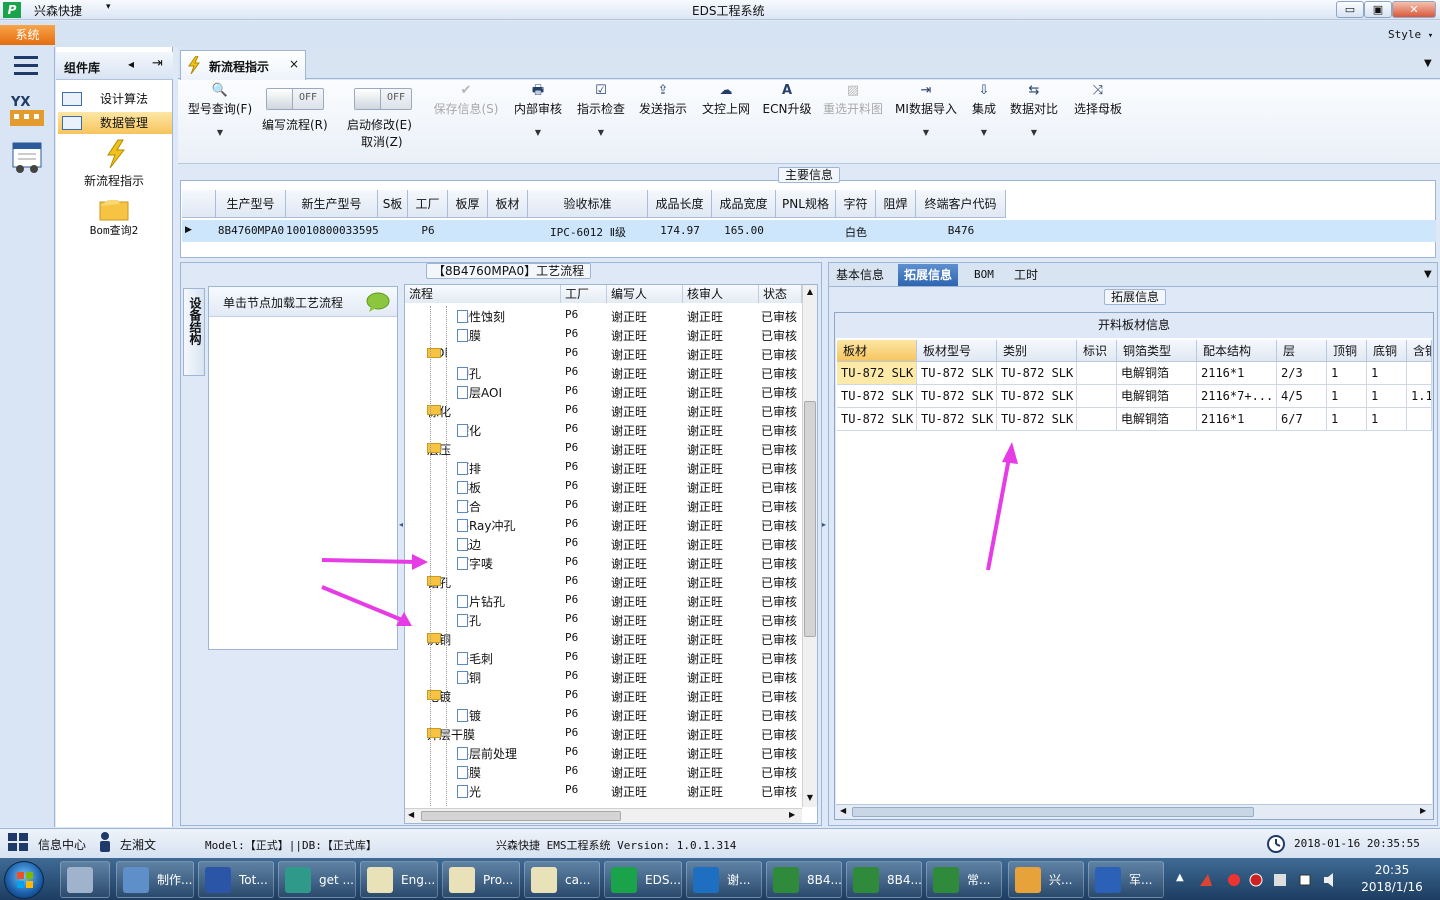  Describe the element at coordinates (806, 204) in the screenshot. I see `main-info-column-header: PNL规格` at that location.